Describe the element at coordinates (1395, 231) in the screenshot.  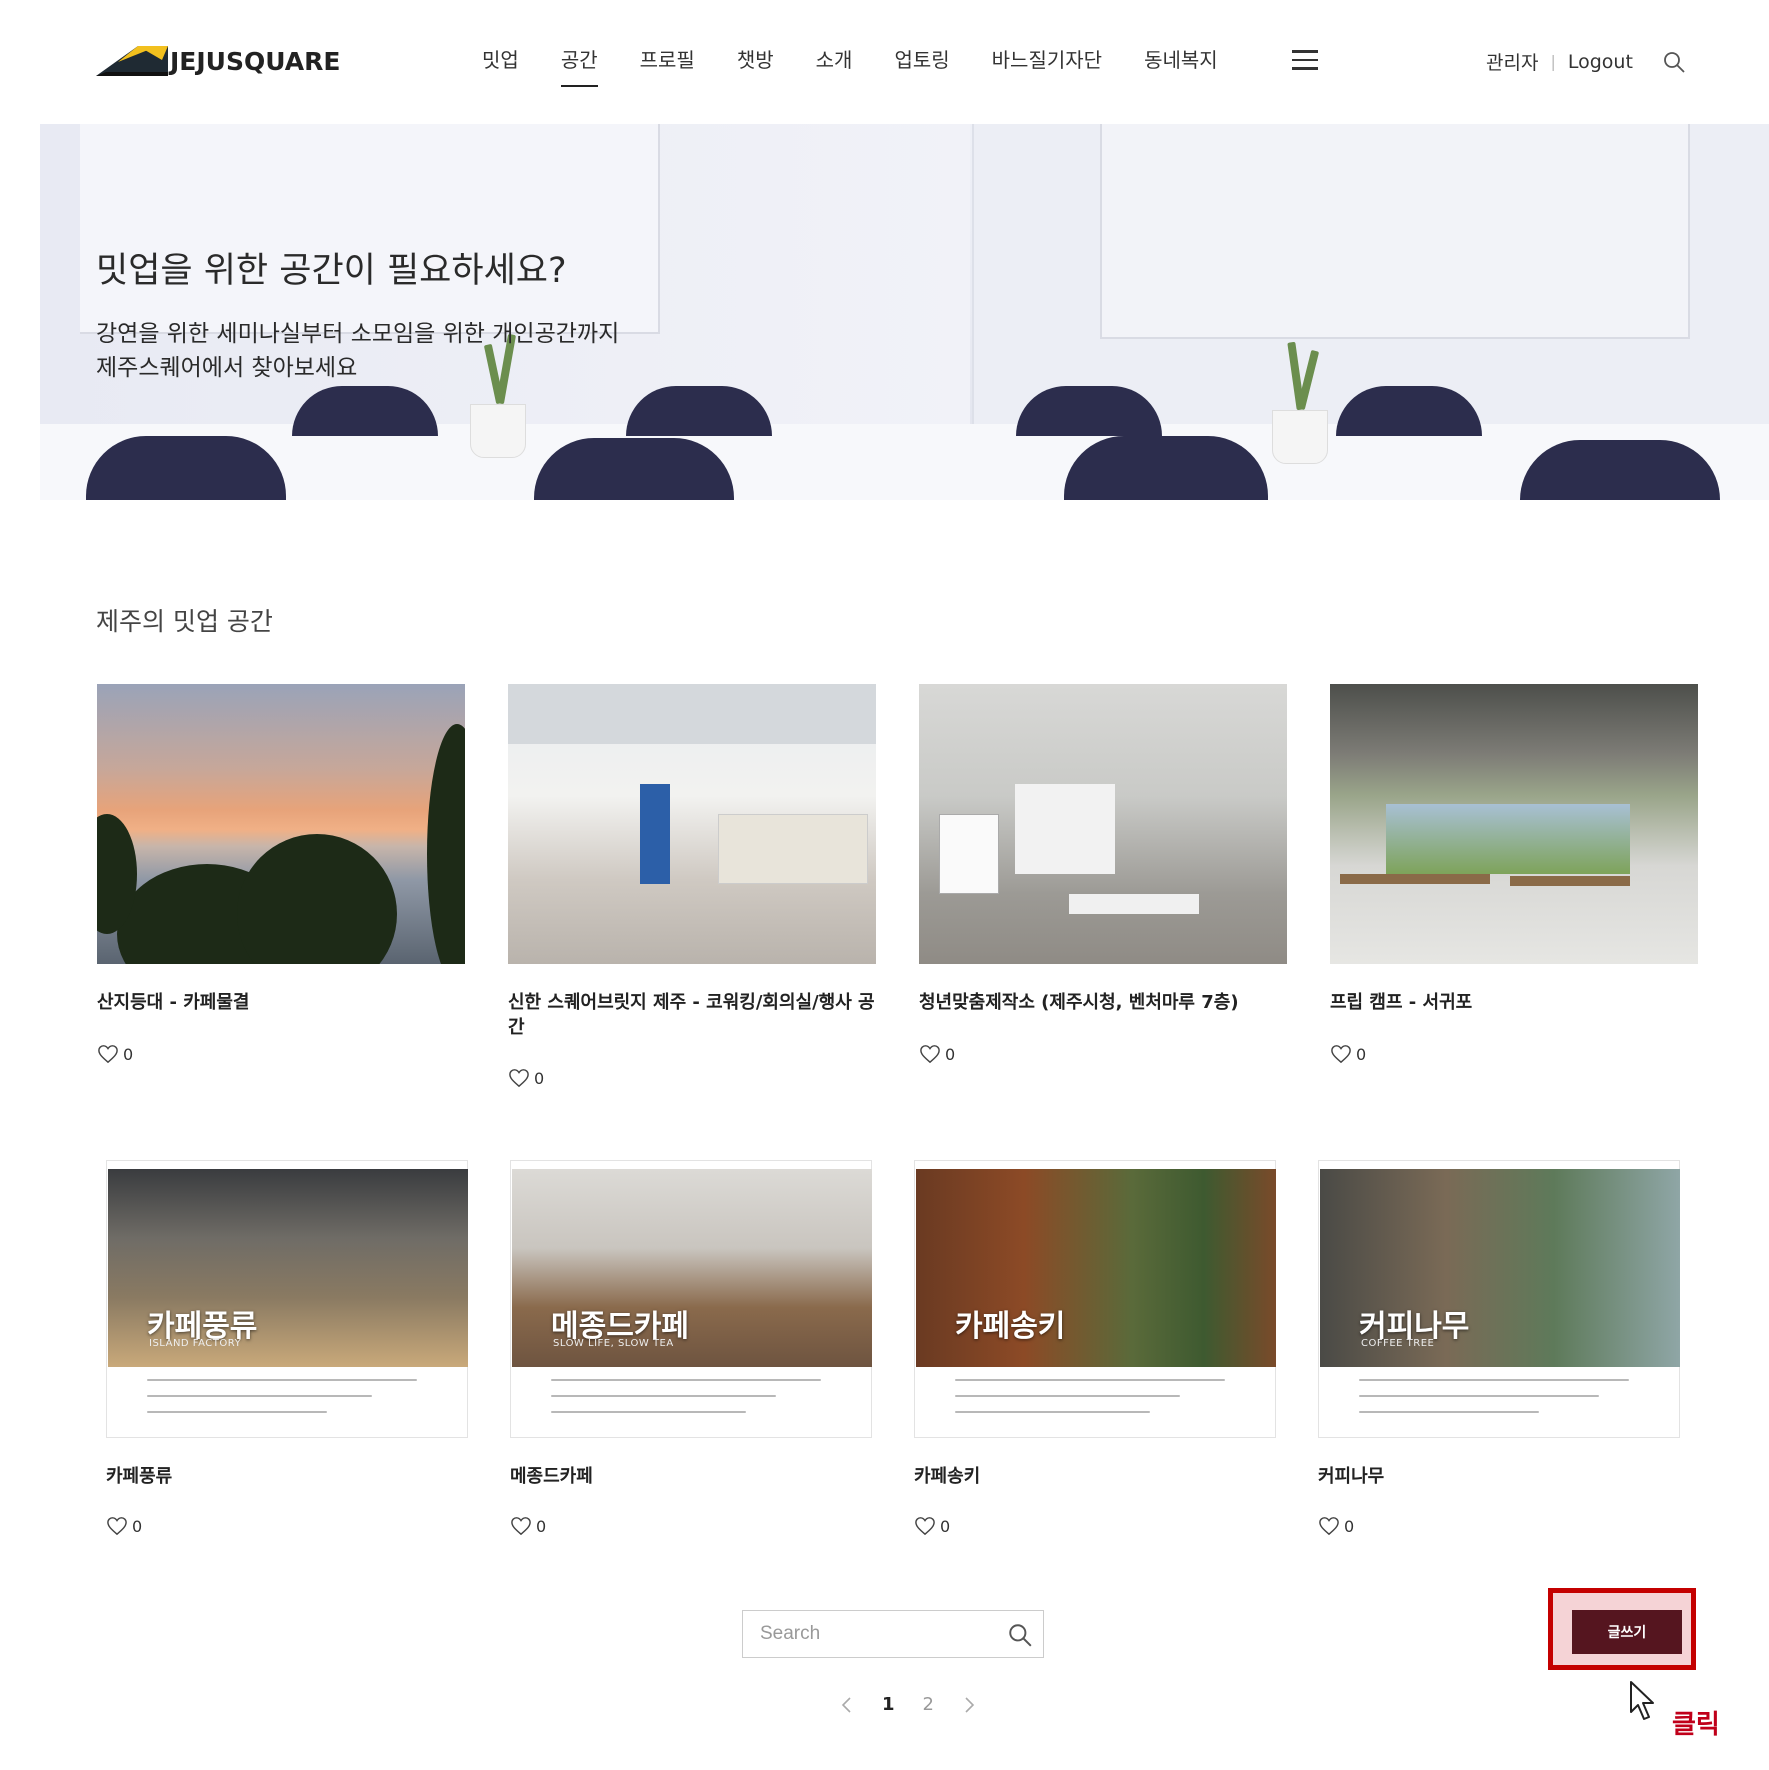
I see `hero-whiteboard-right` at that location.